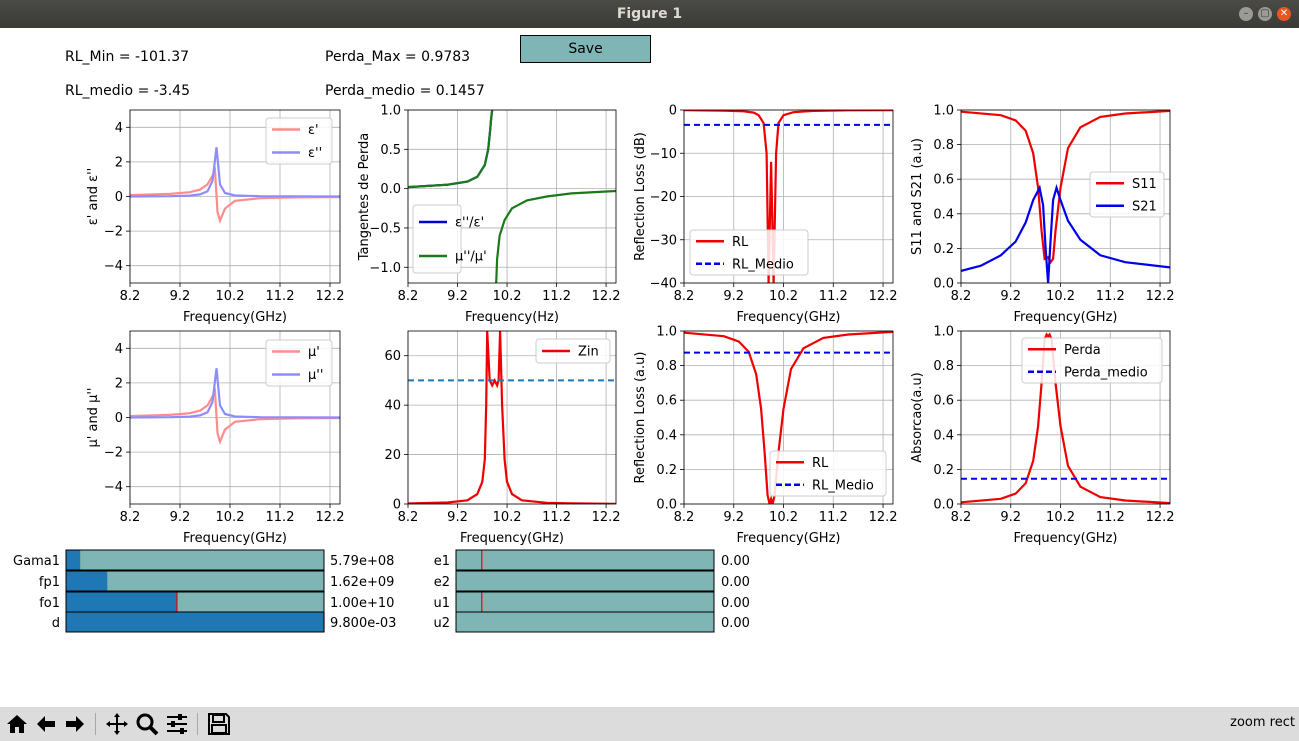  What do you see at coordinates (216, 602) in the screenshot?
I see `slider-fo1: fo1 1.00e+10` at bounding box center [216, 602].